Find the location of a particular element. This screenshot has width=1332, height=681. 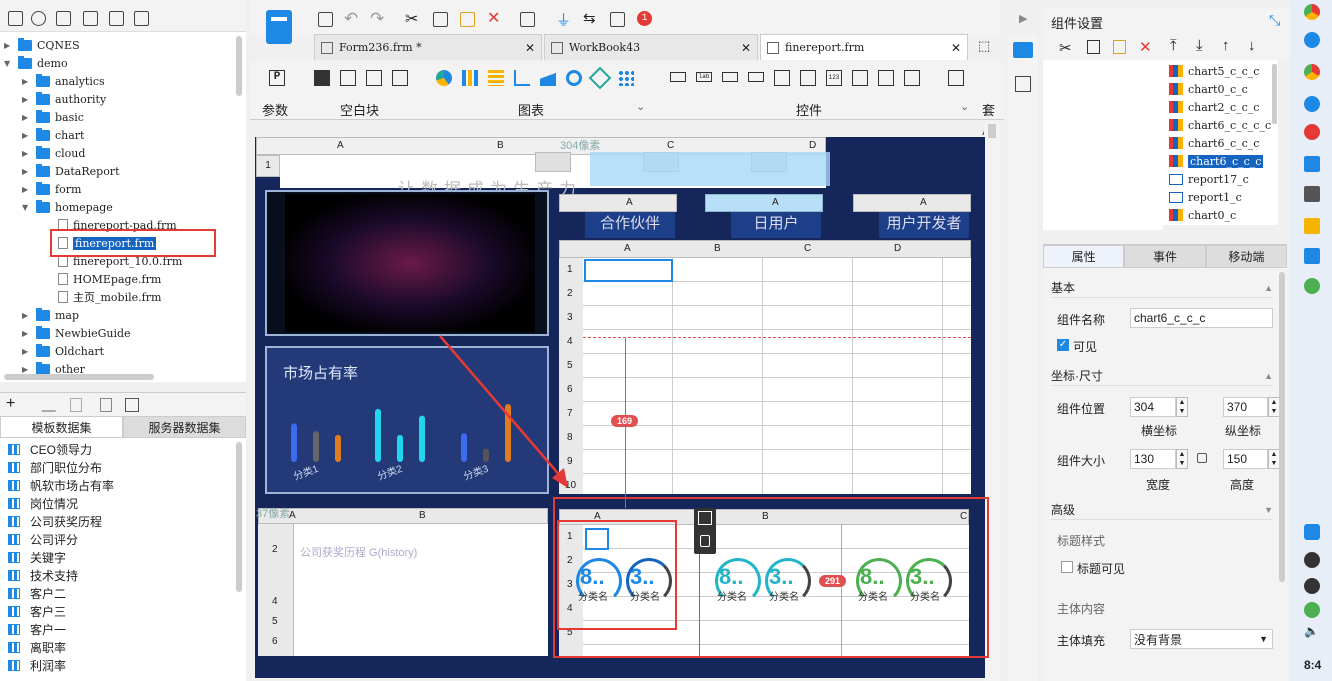

tree-item: ▶ Oldchart is located at coordinates (63, 351).